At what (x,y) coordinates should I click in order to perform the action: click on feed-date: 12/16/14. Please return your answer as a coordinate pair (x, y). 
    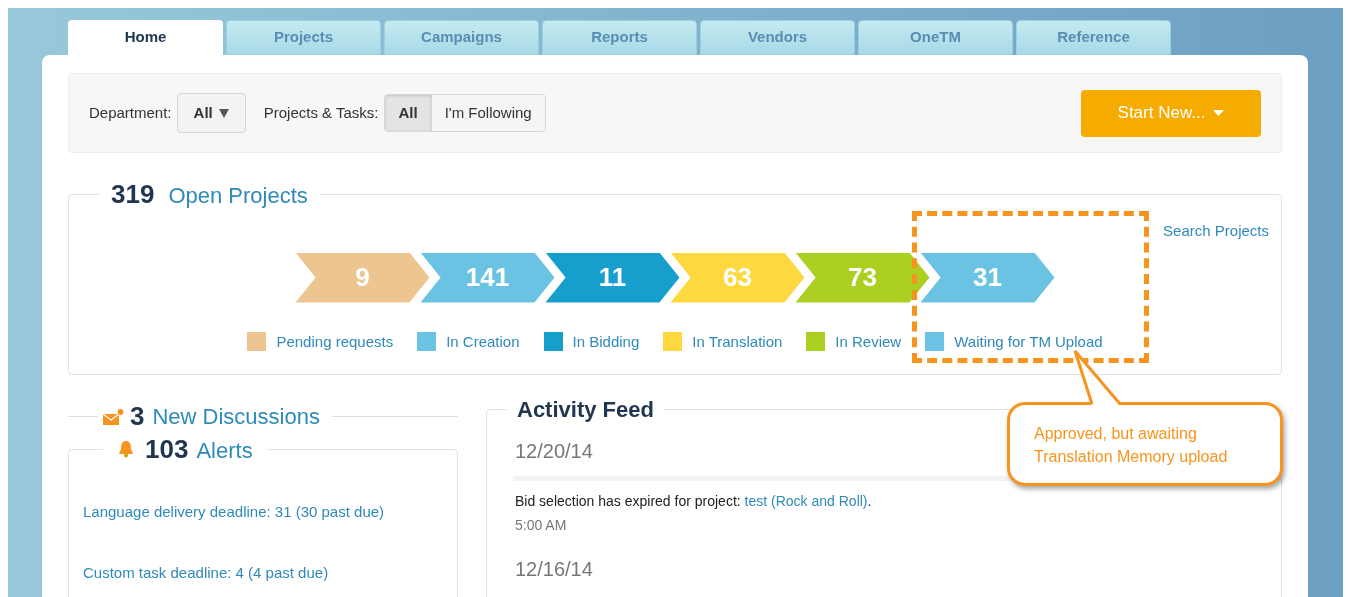
    Looking at the image, I should click on (554, 569).